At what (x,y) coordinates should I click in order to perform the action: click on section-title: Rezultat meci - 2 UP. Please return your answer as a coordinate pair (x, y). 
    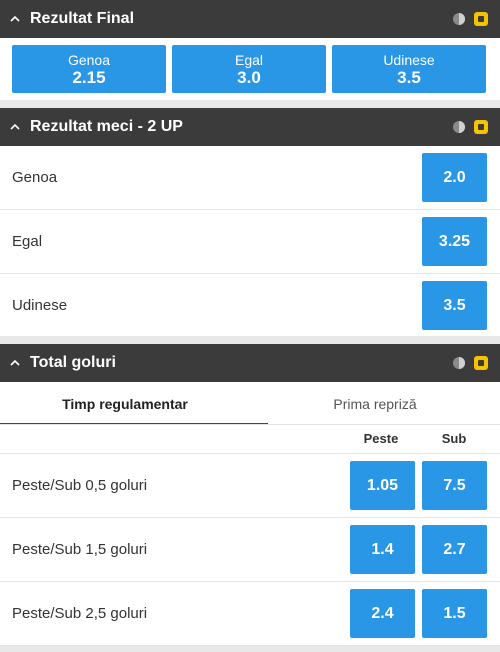
    Looking at the image, I should click on (106, 126).